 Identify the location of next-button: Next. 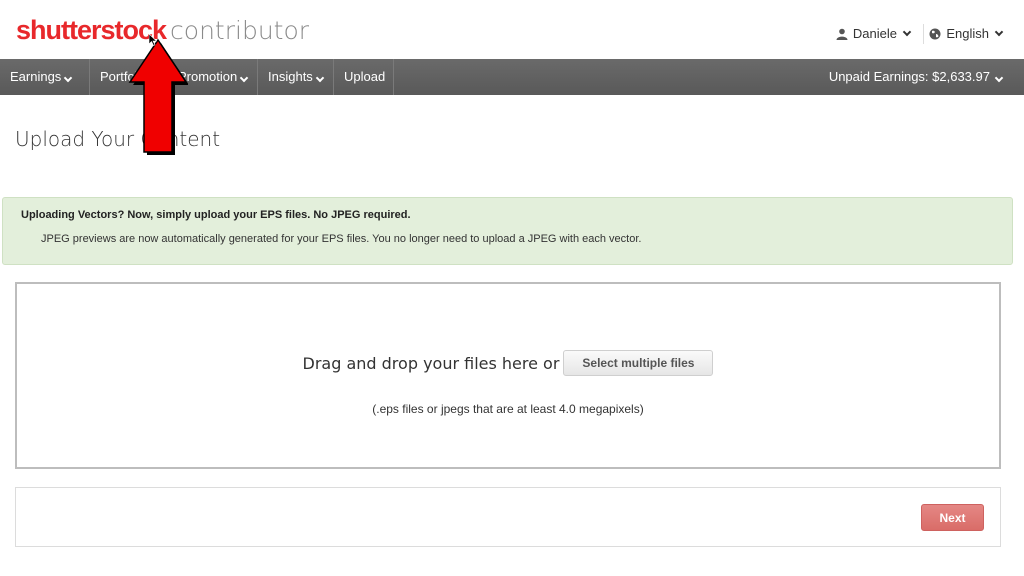
(952, 517).